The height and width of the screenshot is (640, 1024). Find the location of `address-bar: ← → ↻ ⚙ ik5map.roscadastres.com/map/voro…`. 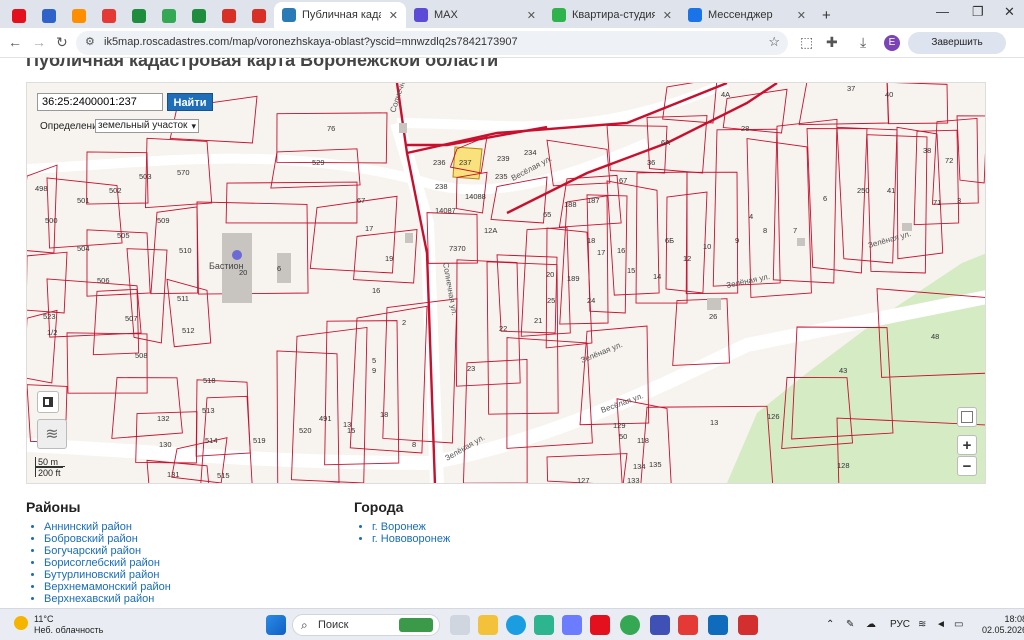

address-bar: ← → ↻ ⚙ ik5map.roscadastres.com/map/voro… is located at coordinates (512, 43).